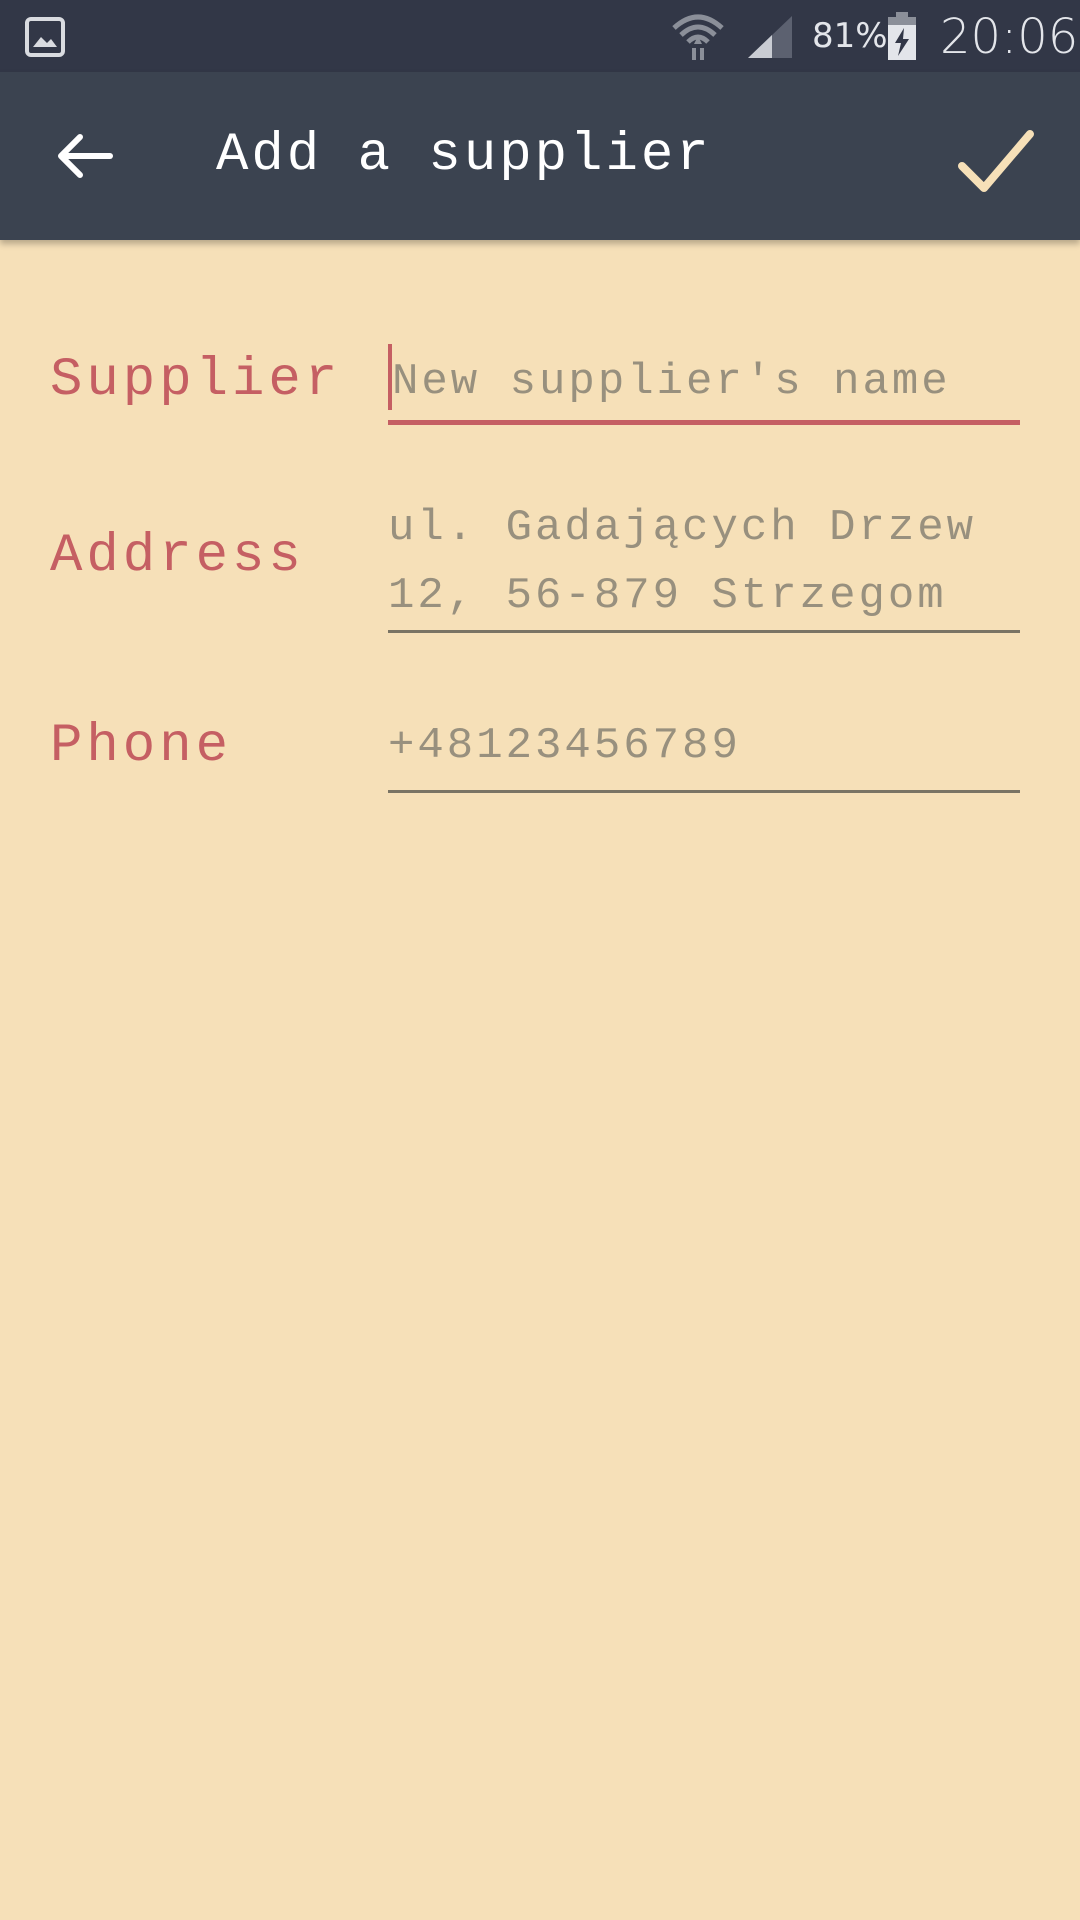 The width and height of the screenshot is (1080, 1920). What do you see at coordinates (704, 791) in the screenshot?
I see `phone-input-underline` at bounding box center [704, 791].